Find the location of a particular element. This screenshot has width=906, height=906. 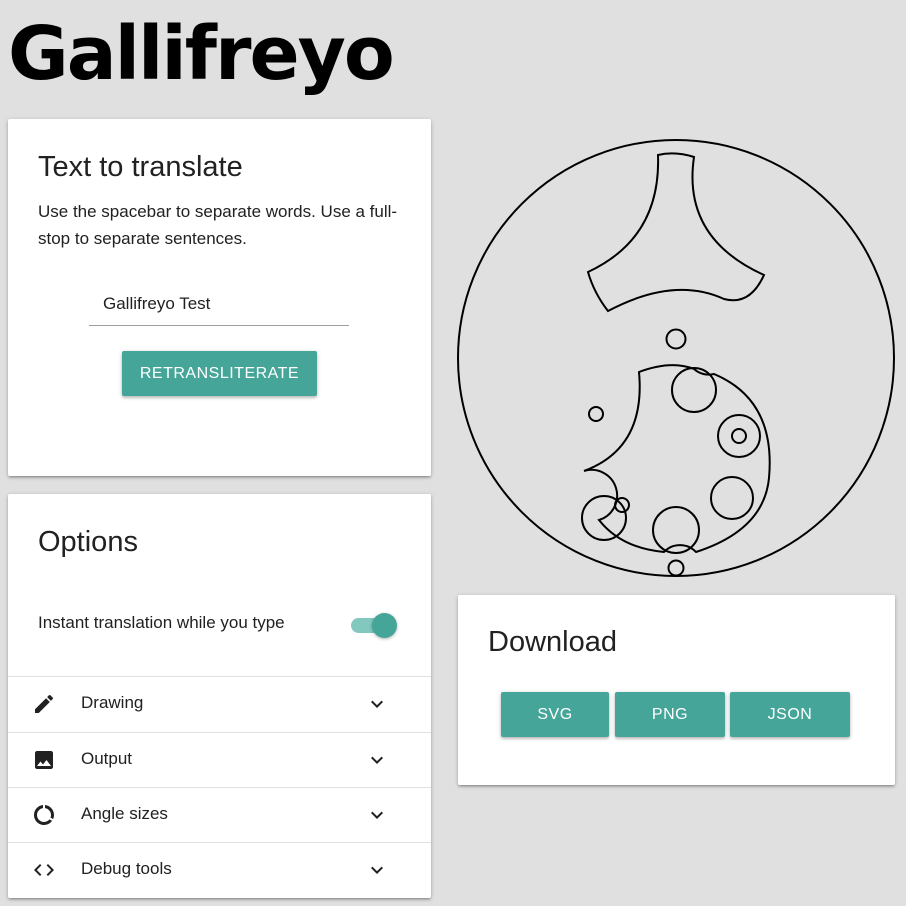

translate-title: Text to translate is located at coordinates (140, 167).